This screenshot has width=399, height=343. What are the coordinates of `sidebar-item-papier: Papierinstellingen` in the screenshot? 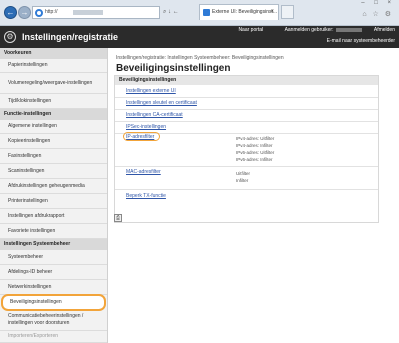 It's located at (53, 66).